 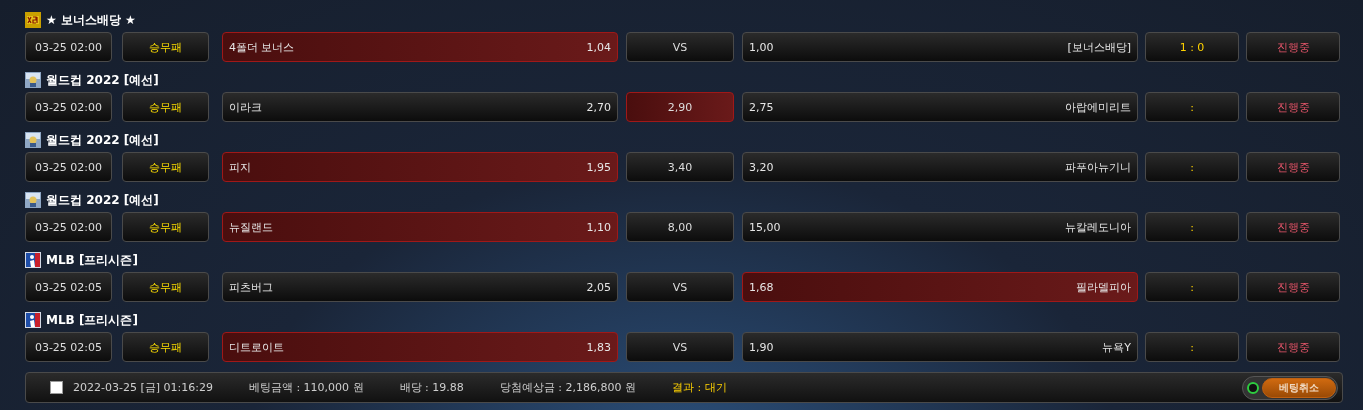 What do you see at coordinates (940, 287) in the screenshot?
I see `away-odds-button: 1,68 필라델피아` at bounding box center [940, 287].